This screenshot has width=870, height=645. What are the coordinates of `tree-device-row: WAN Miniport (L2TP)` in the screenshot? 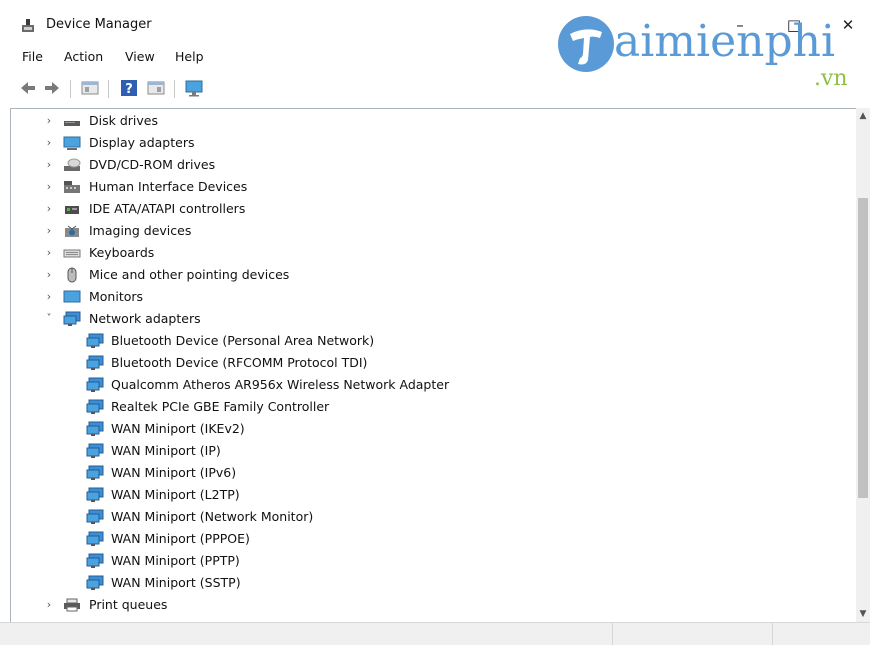 It's located at (431, 495).